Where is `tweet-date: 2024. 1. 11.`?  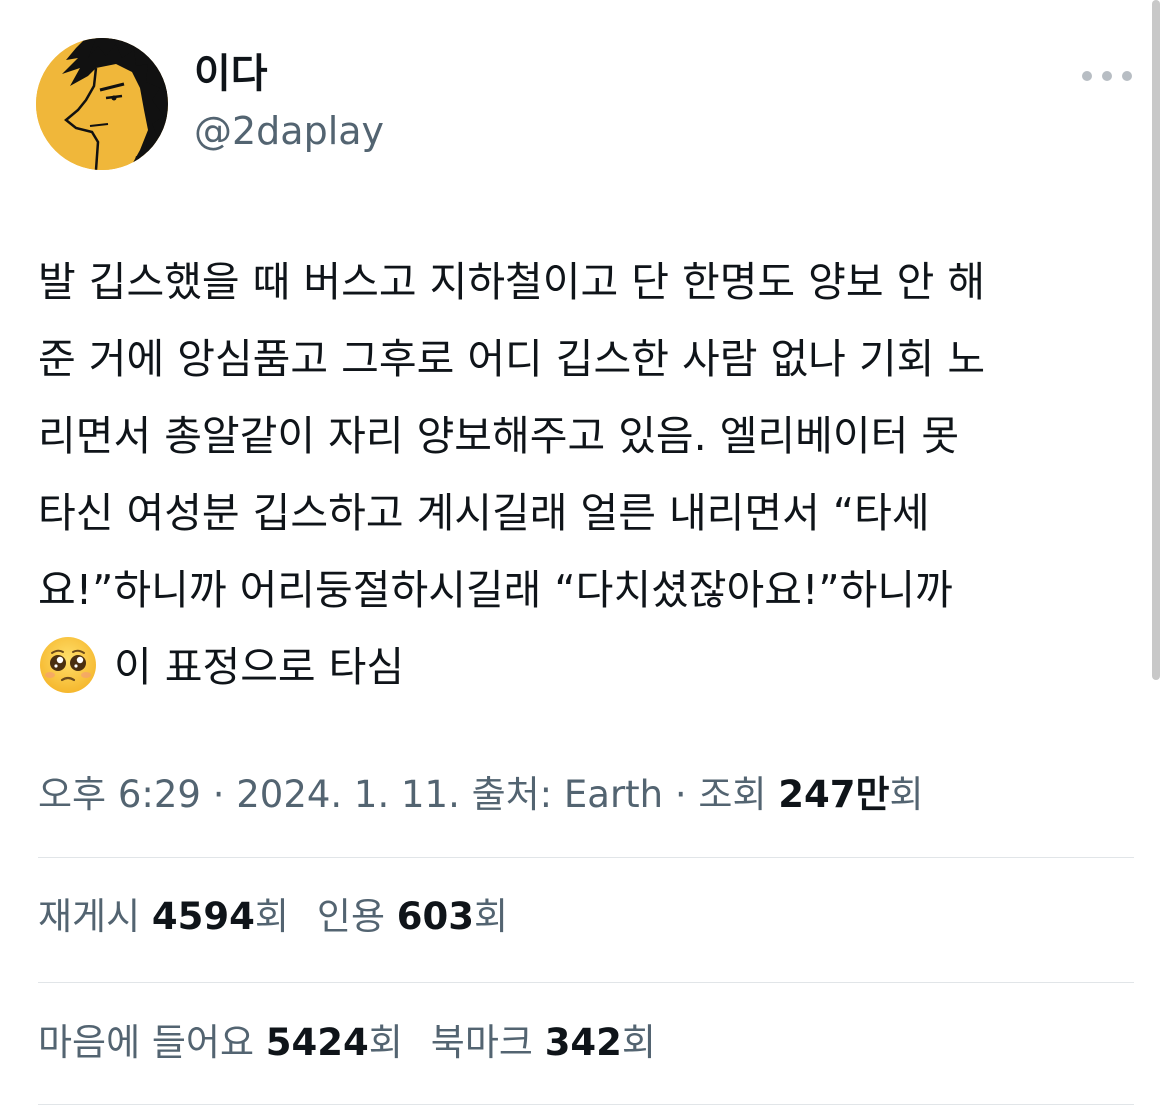 tweet-date: 2024. 1. 11. is located at coordinates (348, 794).